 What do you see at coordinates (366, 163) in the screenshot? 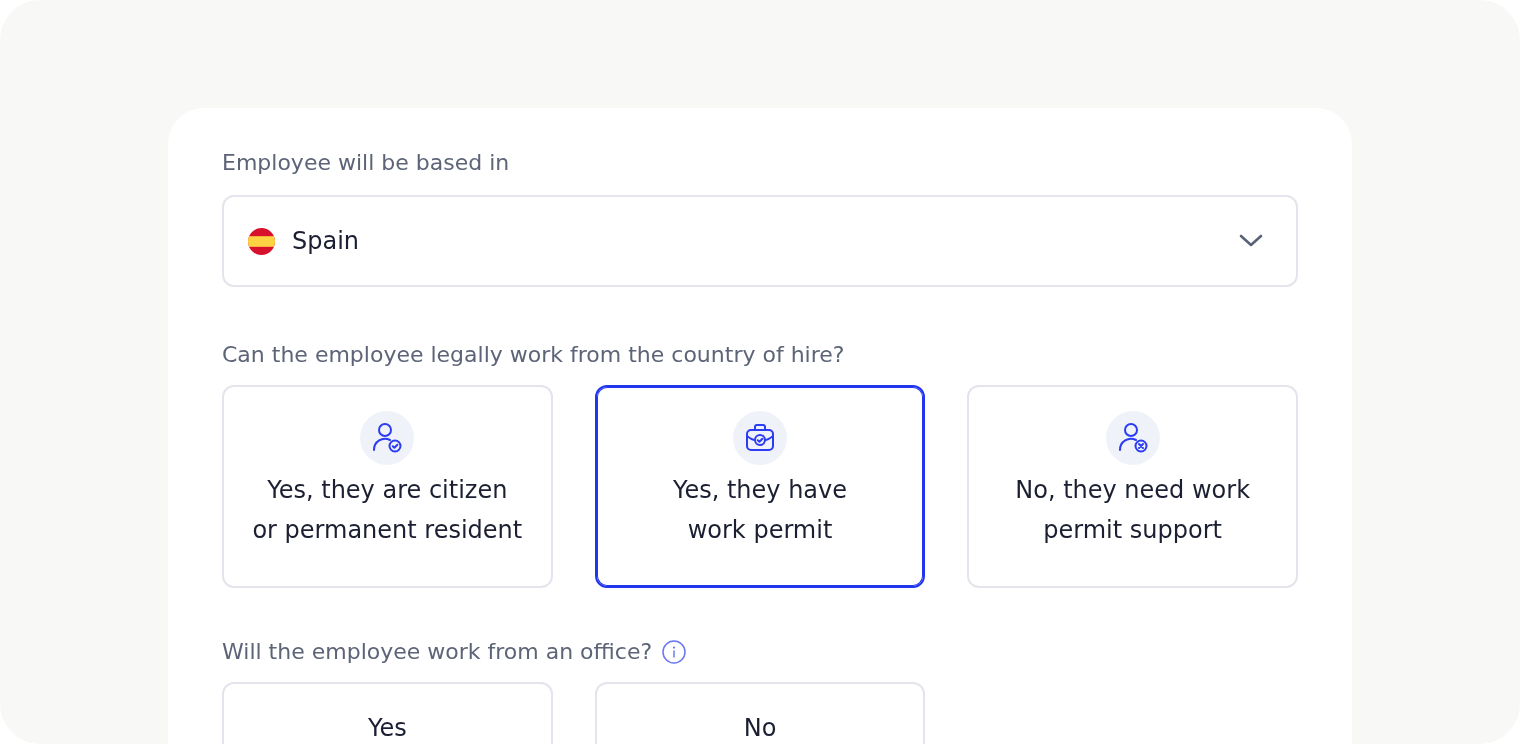
I see `field-label: Employee will be based in` at bounding box center [366, 163].